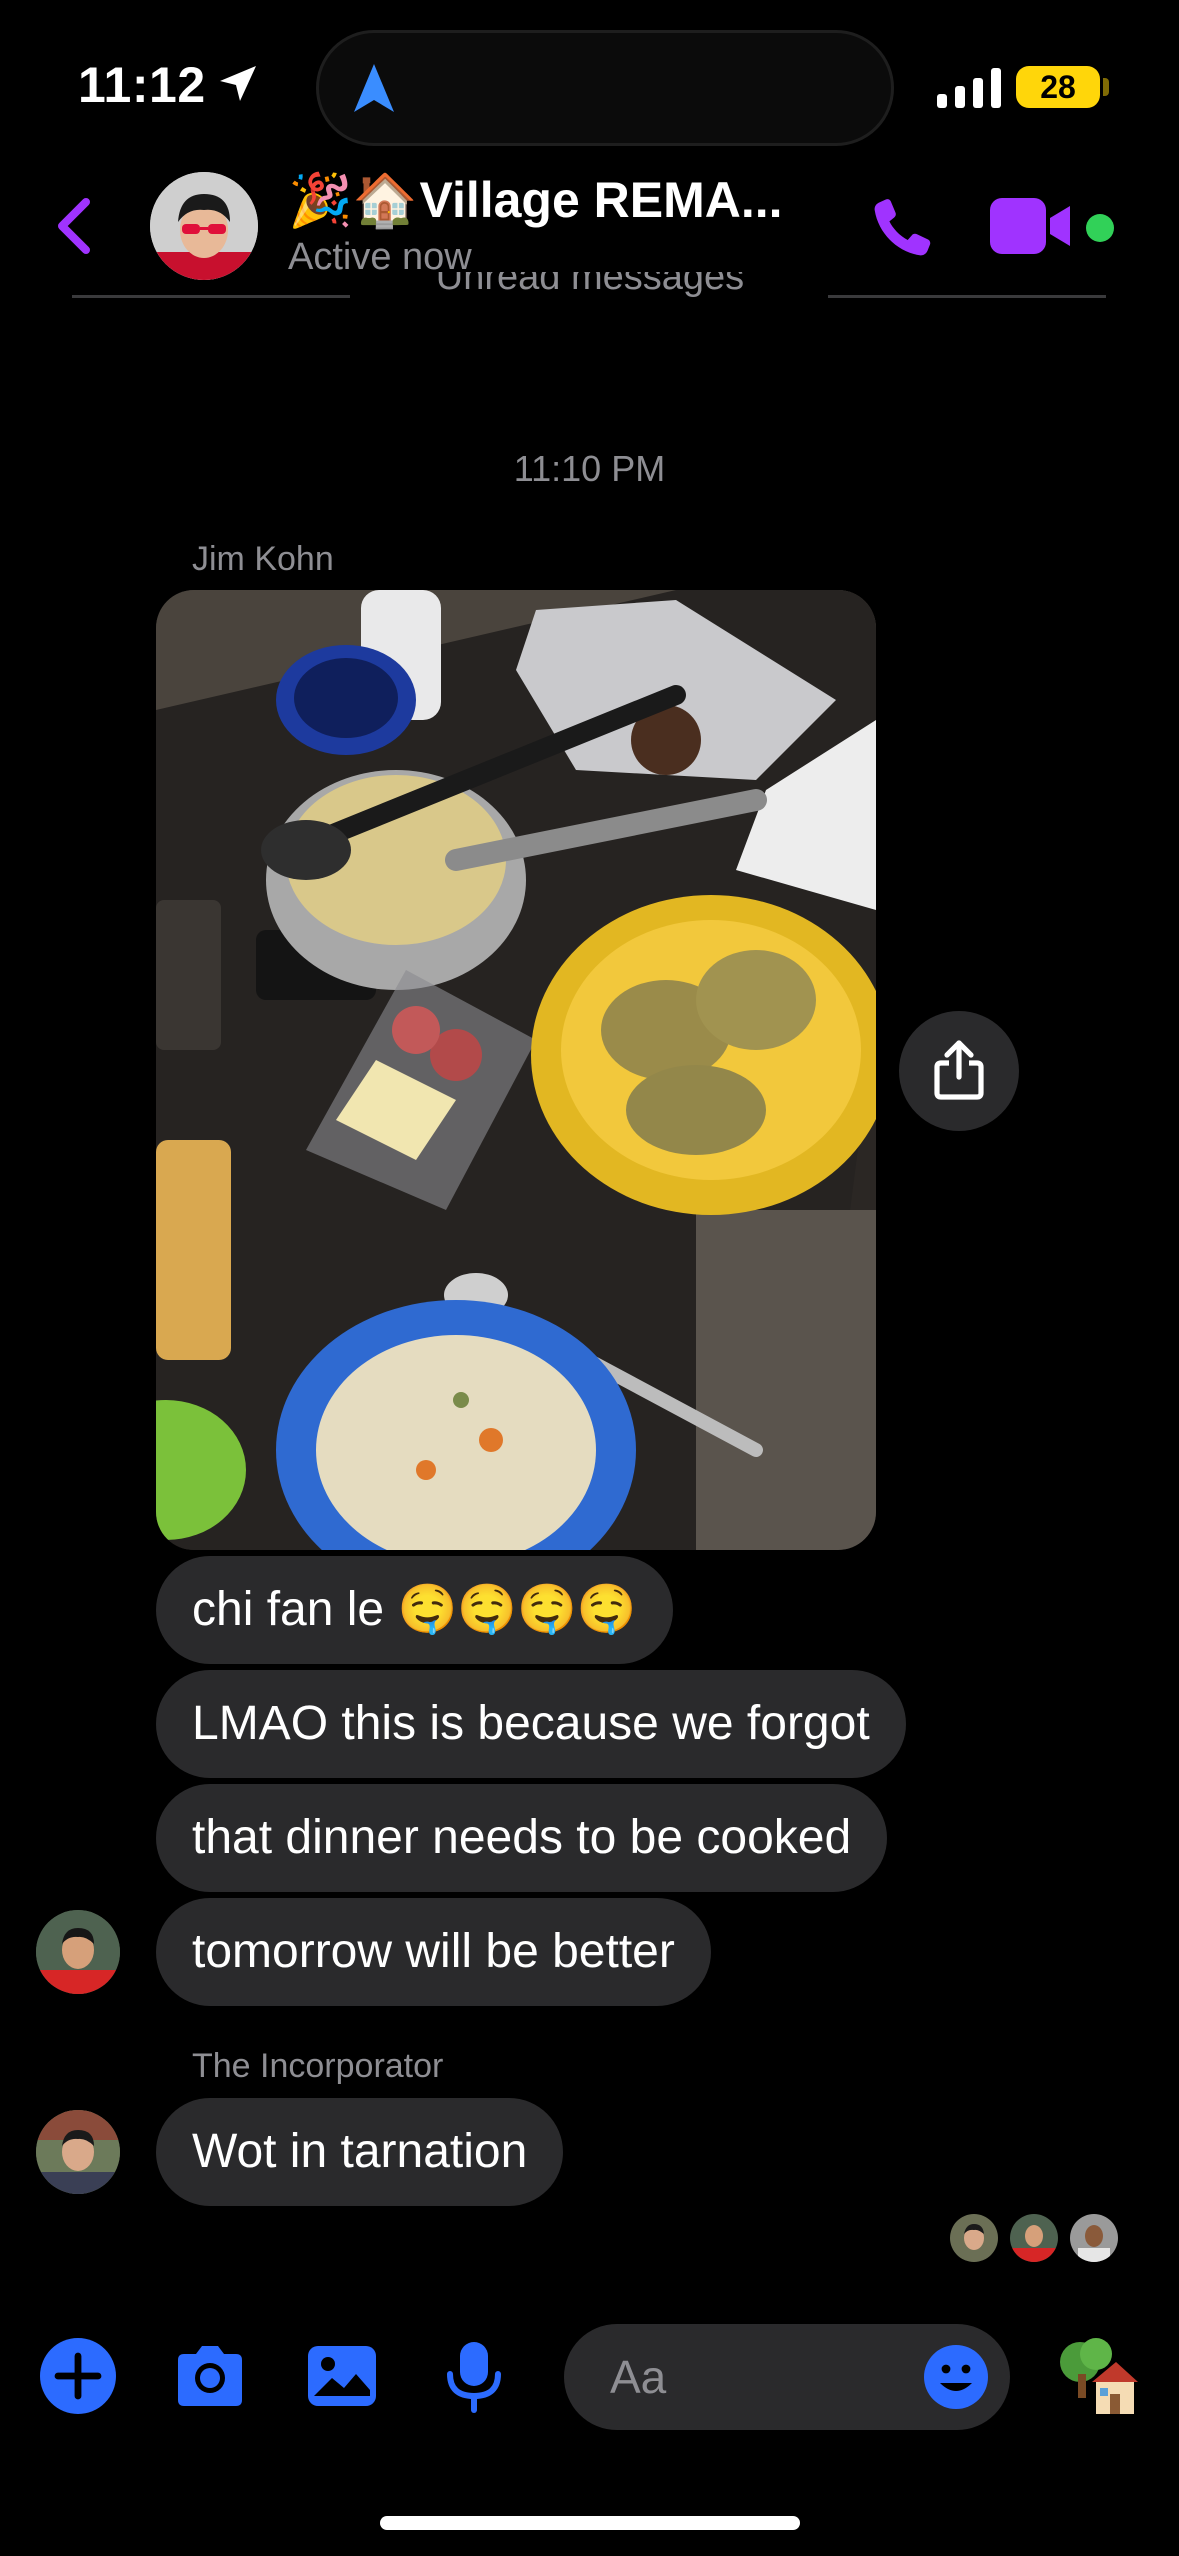  What do you see at coordinates (1106, 87) in the screenshot?
I see `battery-tip` at bounding box center [1106, 87].